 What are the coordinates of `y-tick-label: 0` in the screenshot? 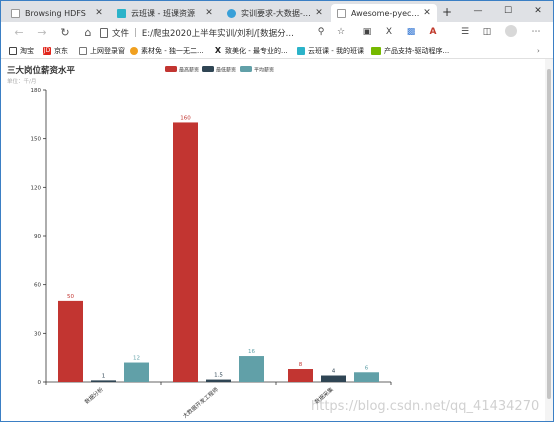 It's located at (40, 383).